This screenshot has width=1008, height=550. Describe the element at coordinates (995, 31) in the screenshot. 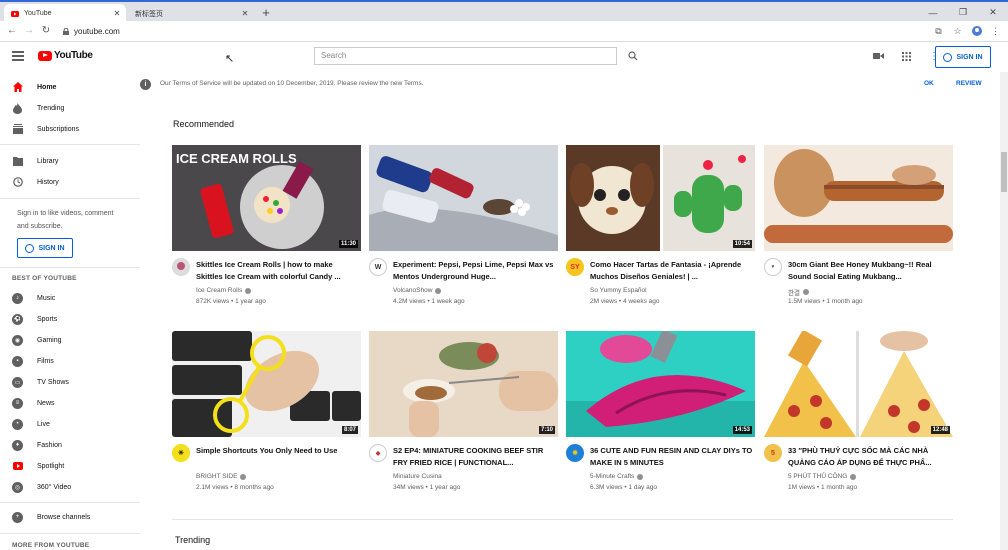

I see `browser-menu-icon: ⋮` at that location.